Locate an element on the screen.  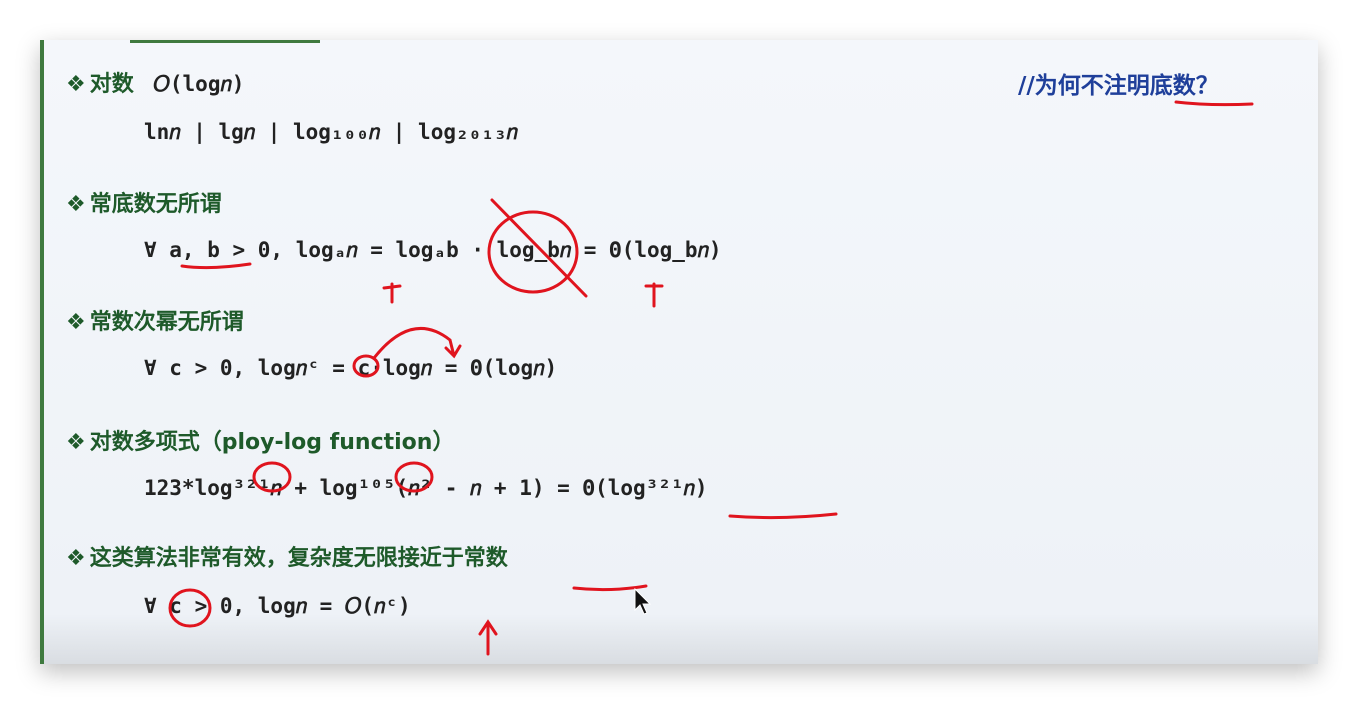
ink-arrow-exponent-c is located at coordinates (417, 343).